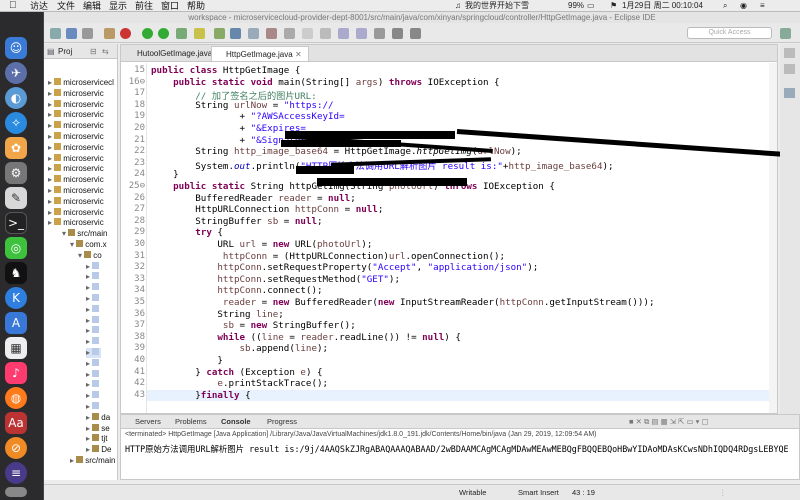 The image size is (800, 500). I want to click on outline-icon, so click(789, 93).